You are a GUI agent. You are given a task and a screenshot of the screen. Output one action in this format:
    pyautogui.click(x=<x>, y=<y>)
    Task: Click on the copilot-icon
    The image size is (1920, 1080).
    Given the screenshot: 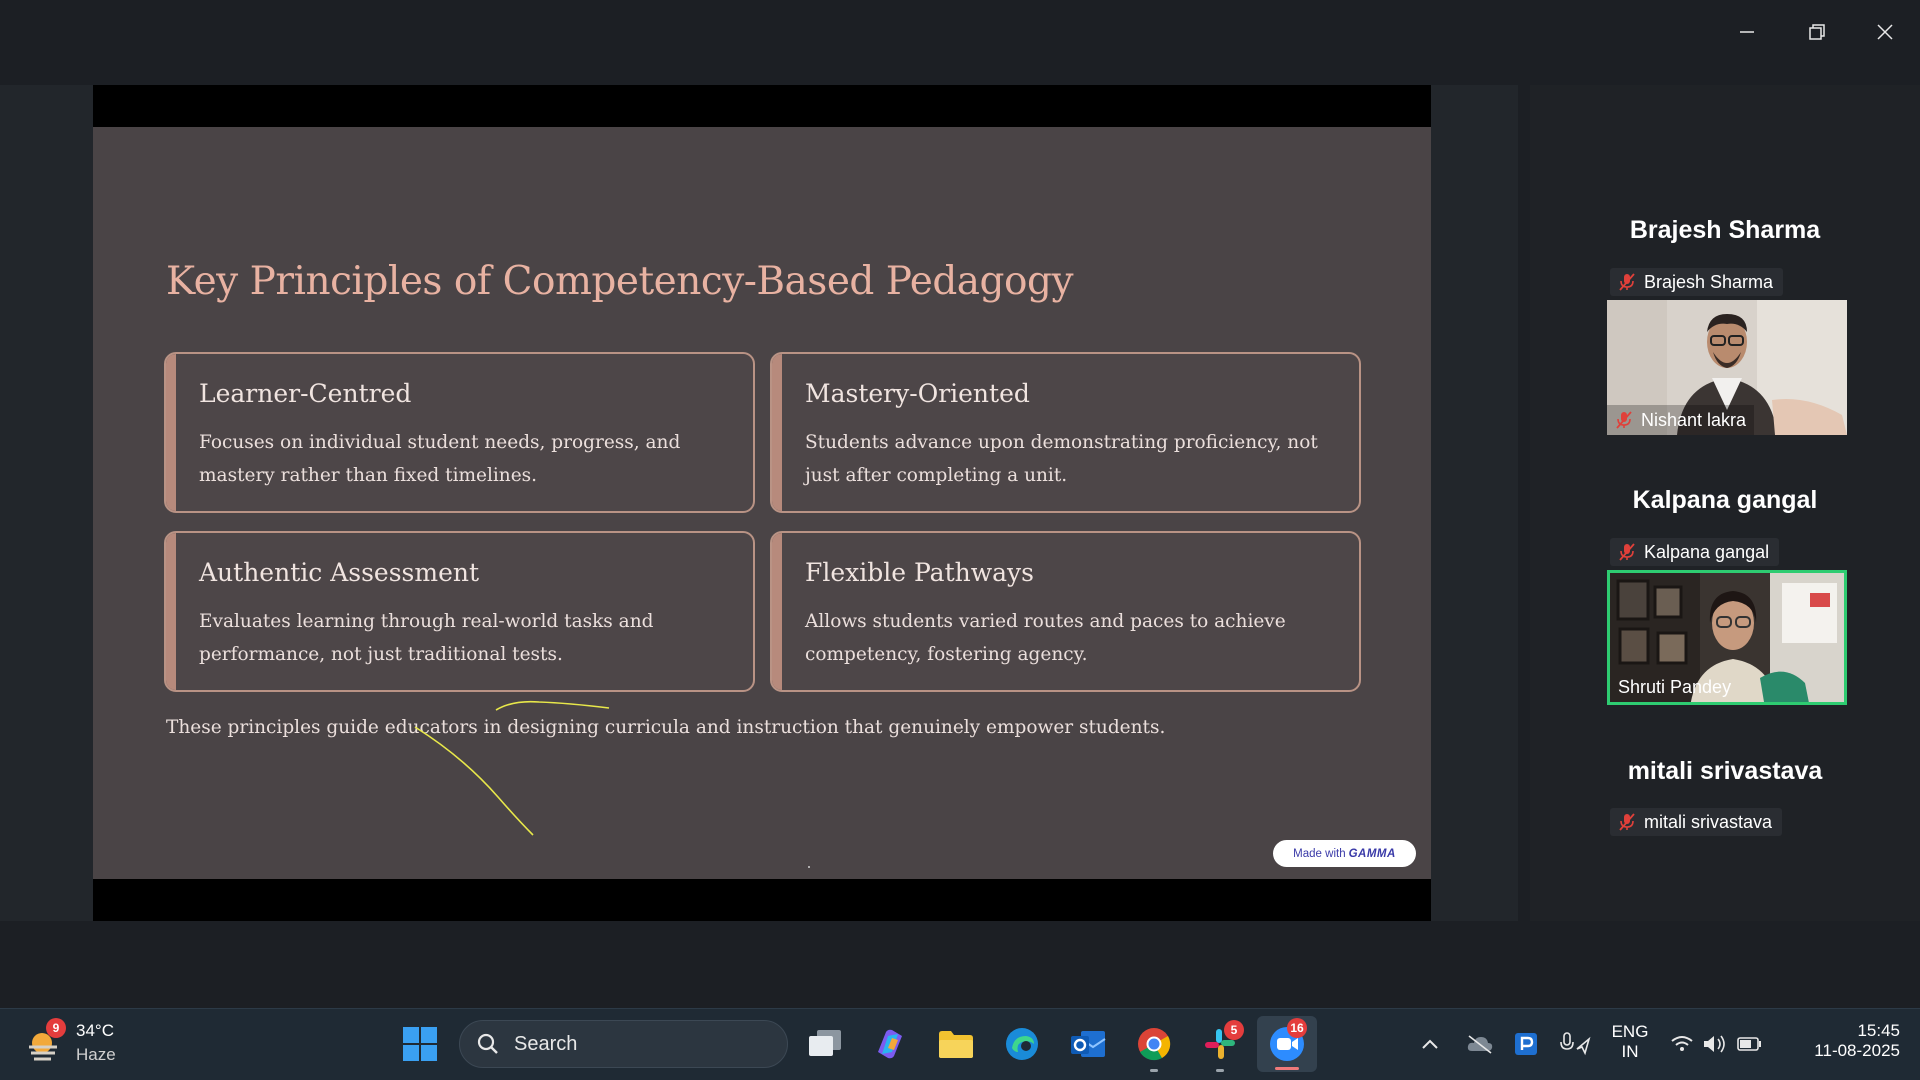 What is the action you would take?
    pyautogui.click(x=890, y=1044)
    